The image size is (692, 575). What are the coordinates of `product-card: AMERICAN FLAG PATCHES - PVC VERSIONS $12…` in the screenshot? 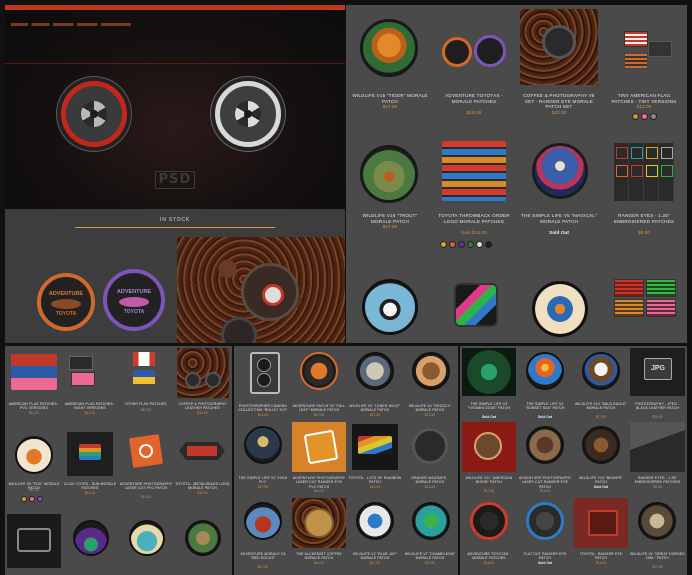 It's located at (34, 388).